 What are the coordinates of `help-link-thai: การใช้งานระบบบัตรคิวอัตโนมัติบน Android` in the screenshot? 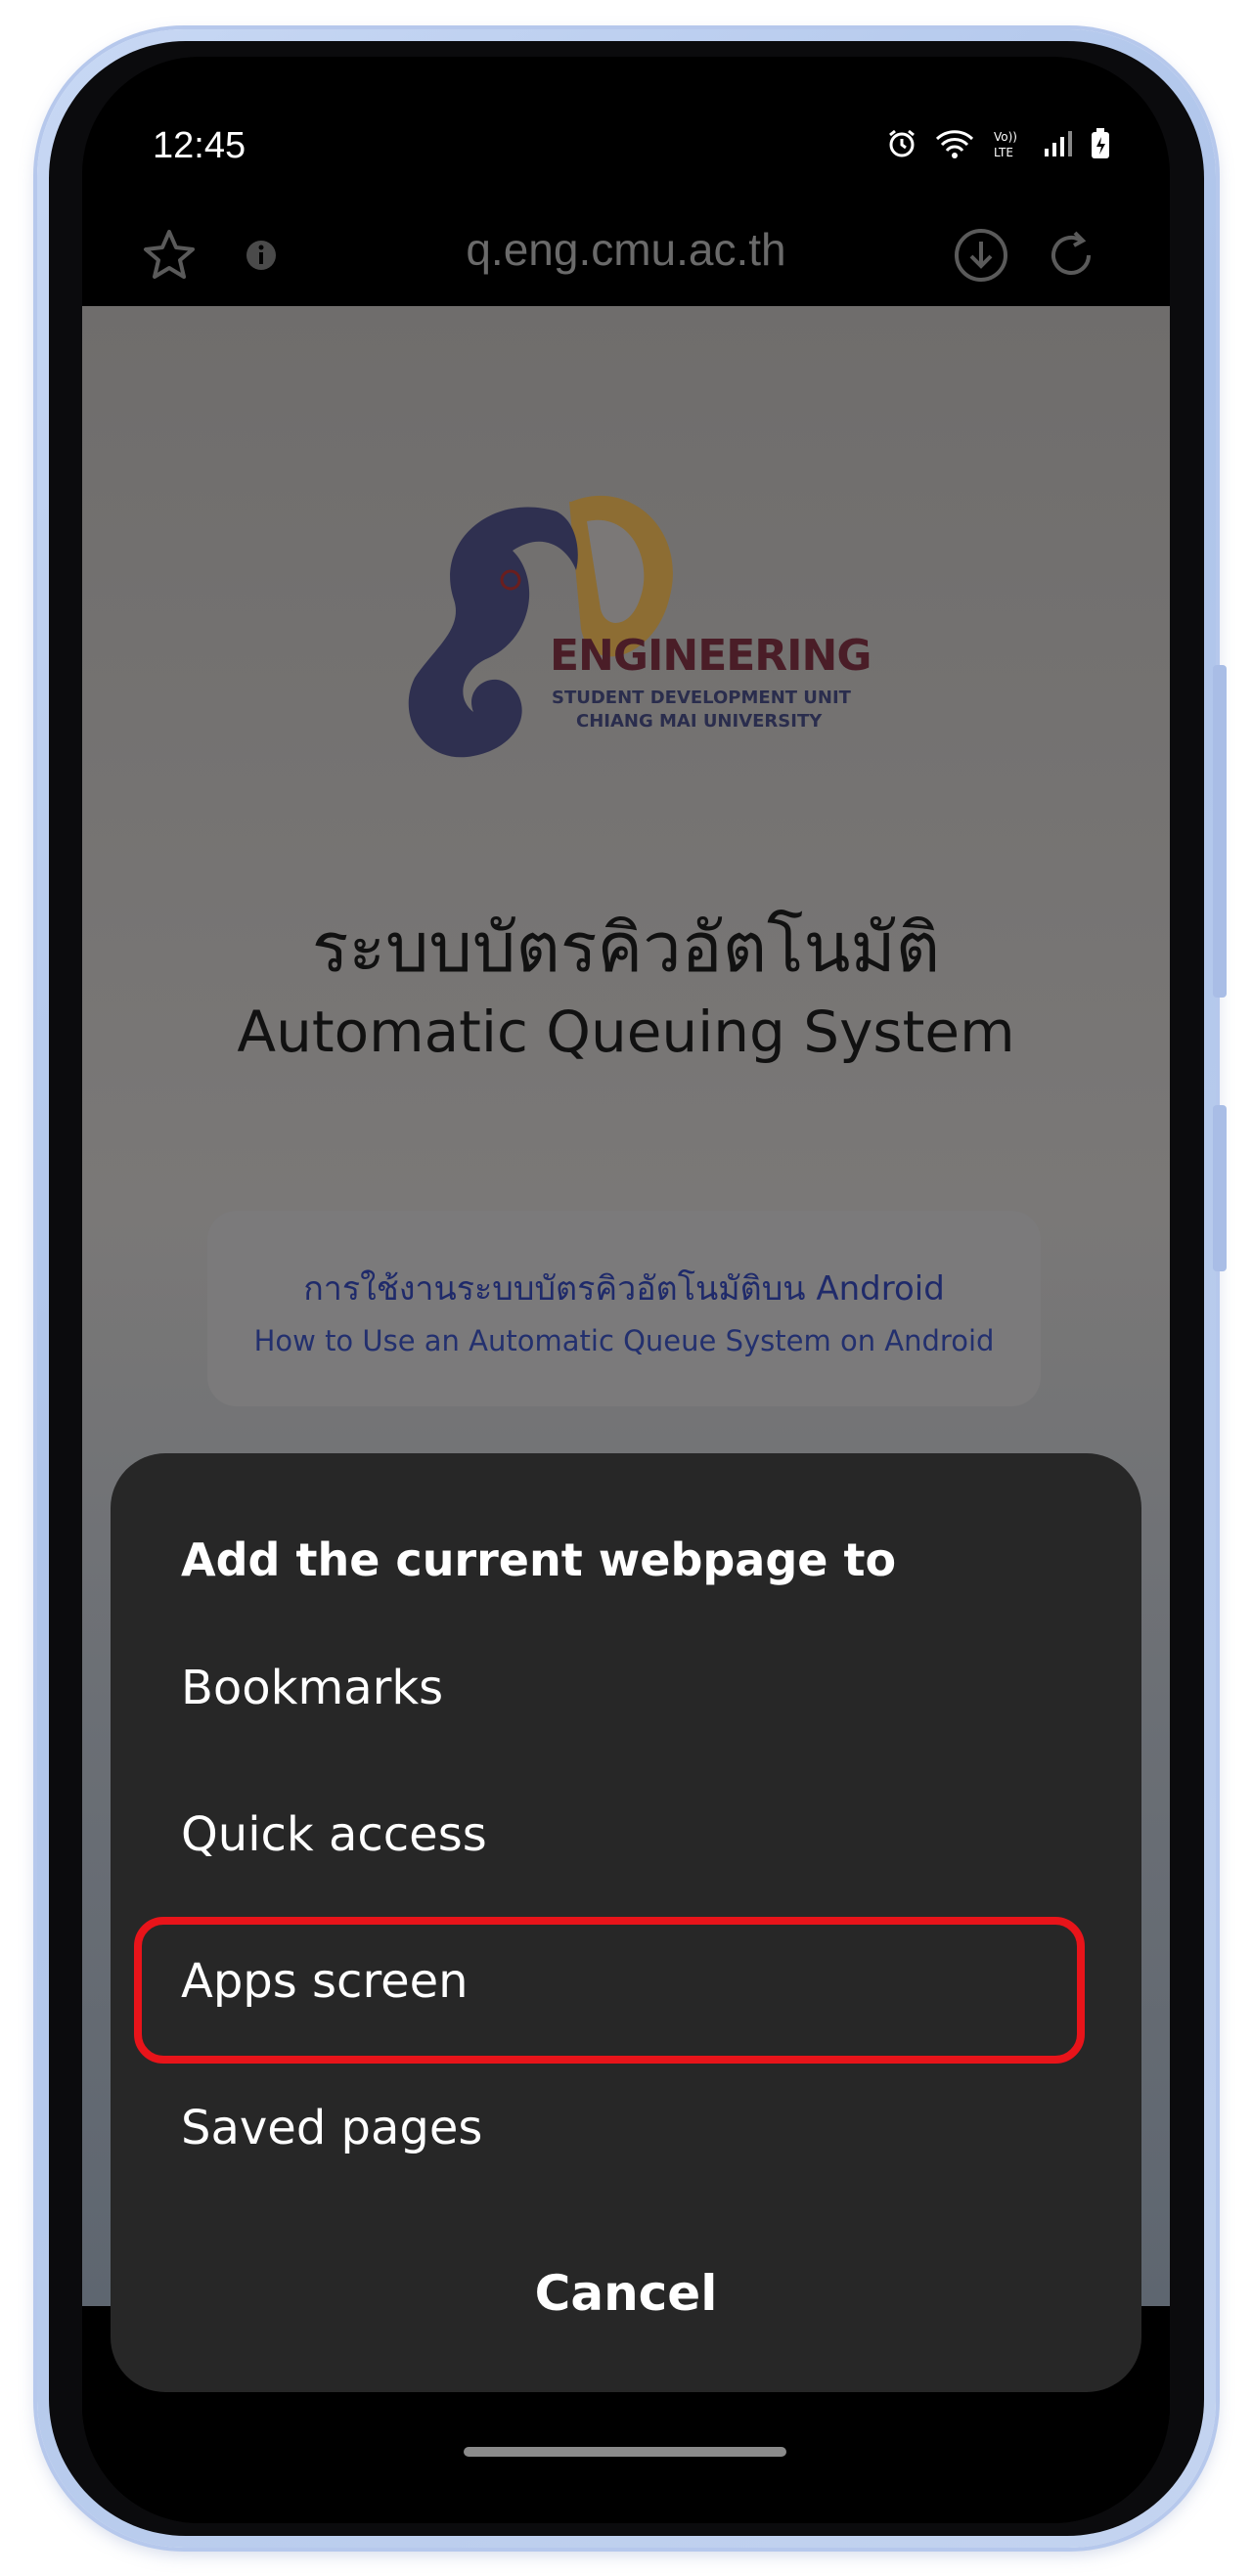 It's located at (624, 1288).